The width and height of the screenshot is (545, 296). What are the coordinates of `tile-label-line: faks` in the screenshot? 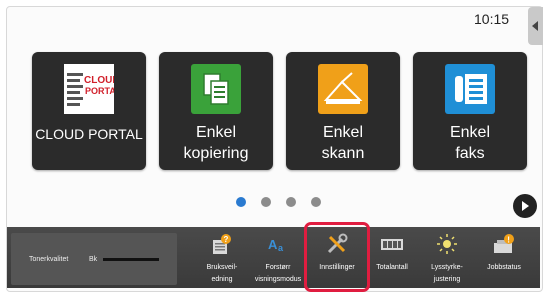 It's located at (470, 153).